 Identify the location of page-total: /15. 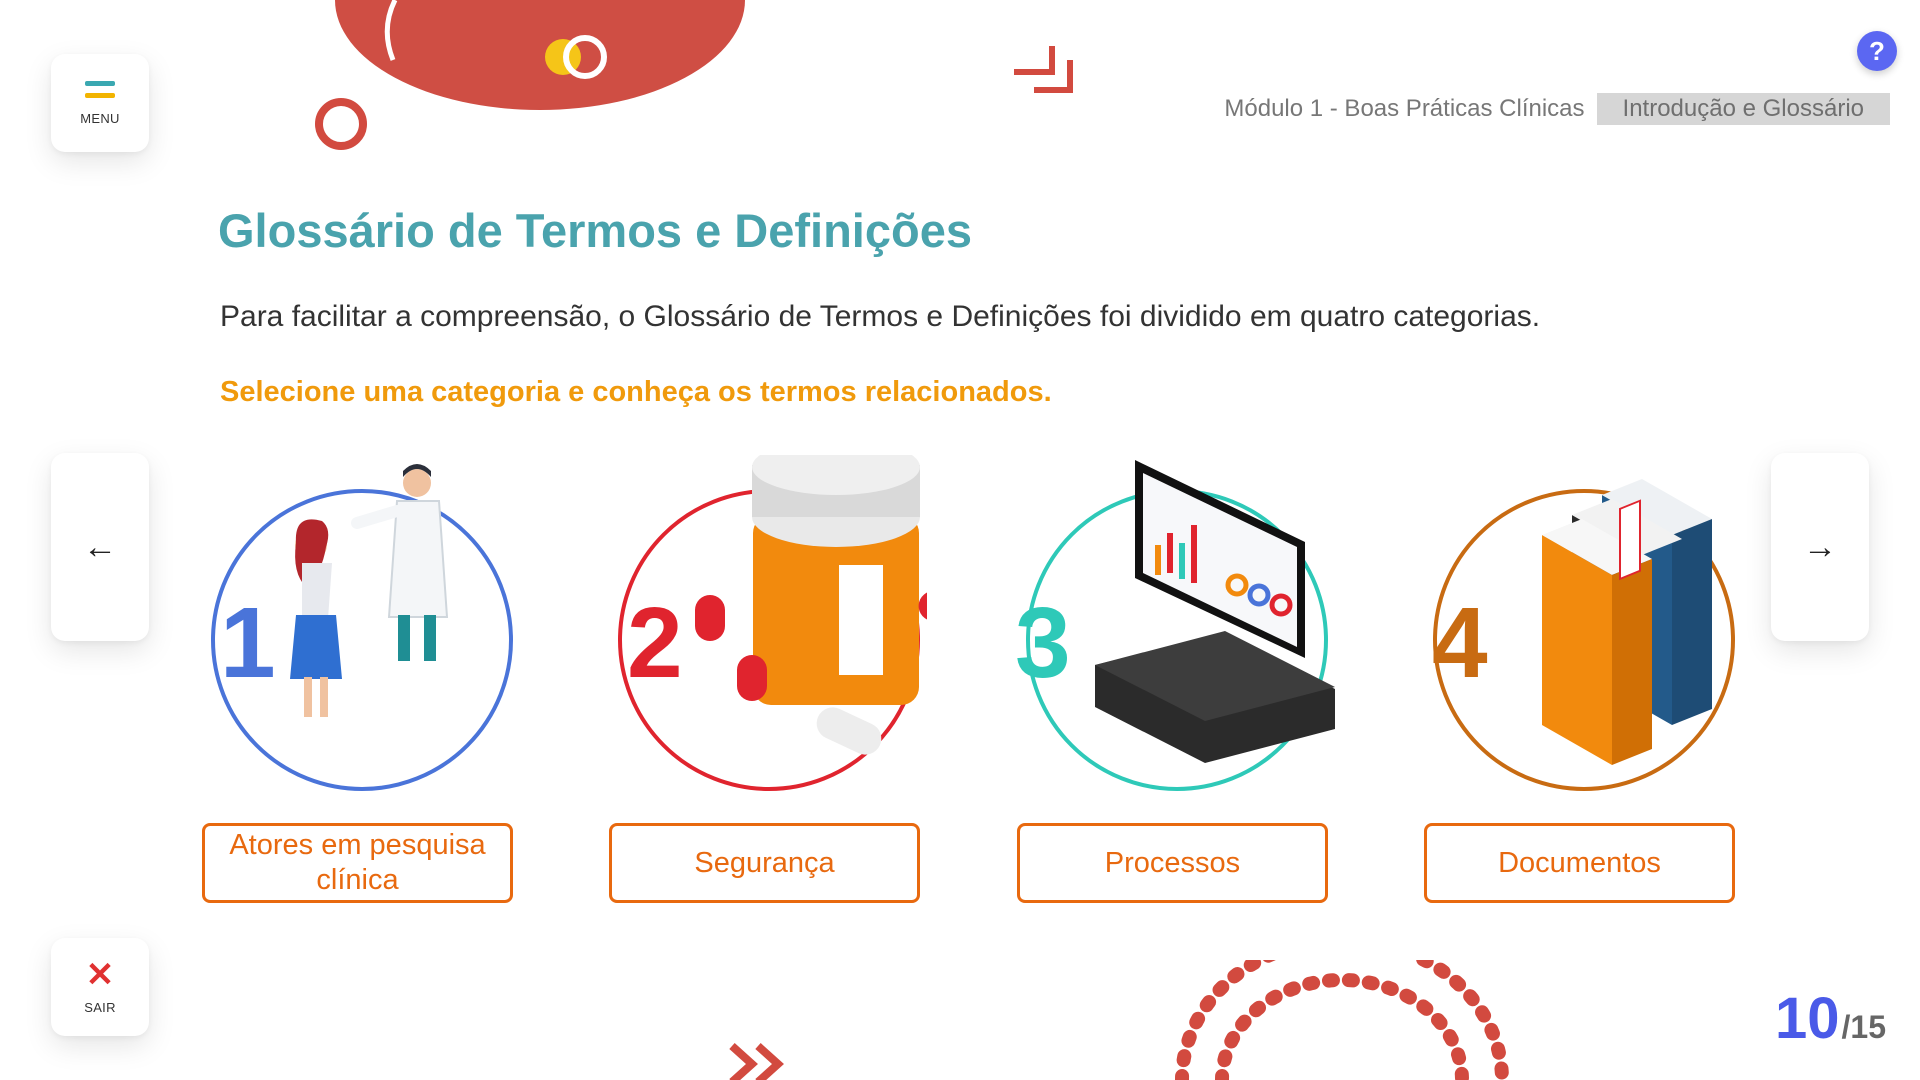
(1863, 1027).